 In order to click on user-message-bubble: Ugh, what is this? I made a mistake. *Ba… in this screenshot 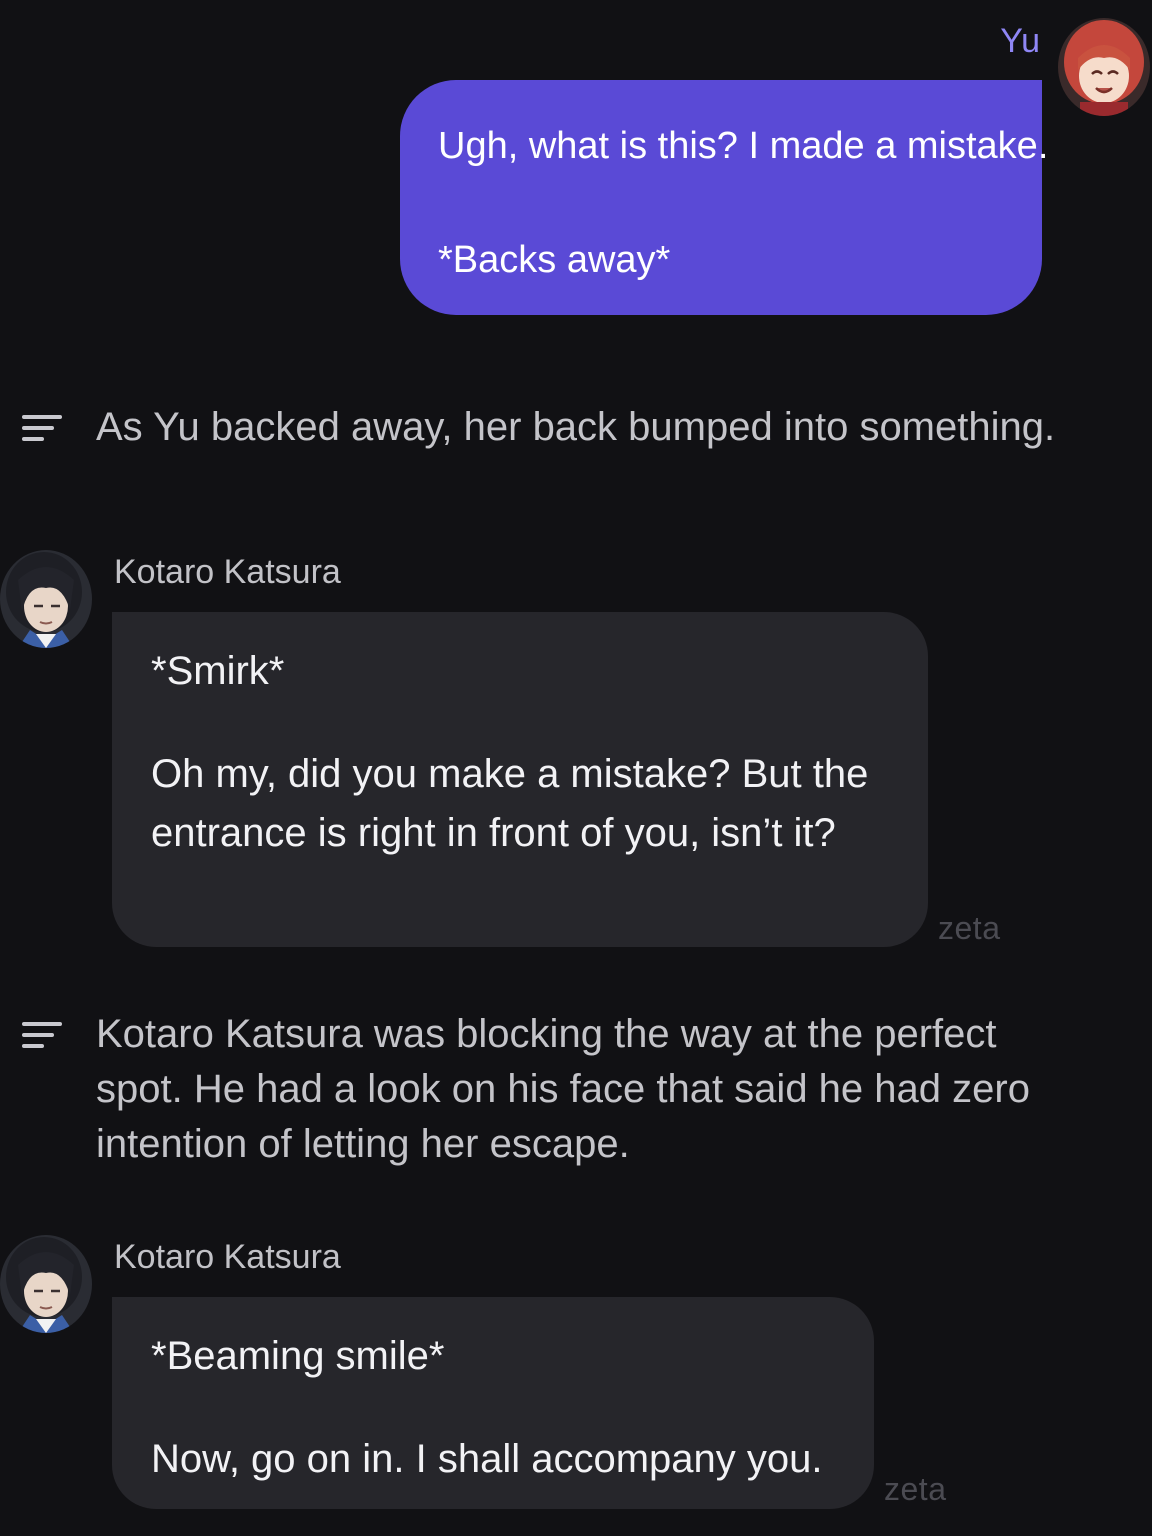, I will do `click(724, 197)`.